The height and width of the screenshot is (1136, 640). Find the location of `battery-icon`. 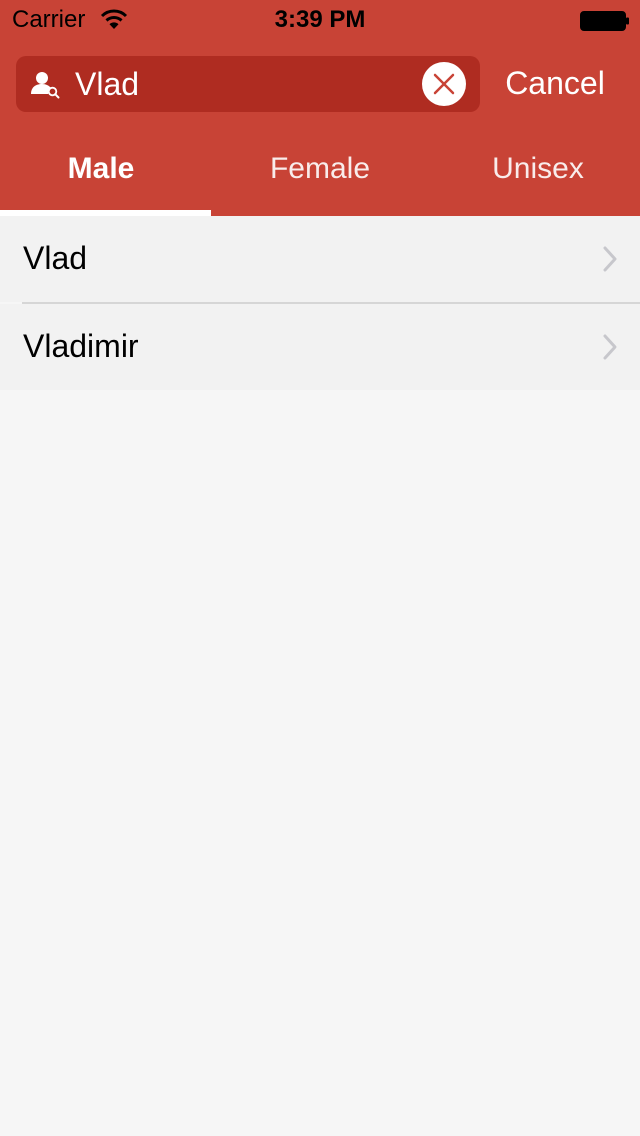

battery-icon is located at coordinates (604, 21).